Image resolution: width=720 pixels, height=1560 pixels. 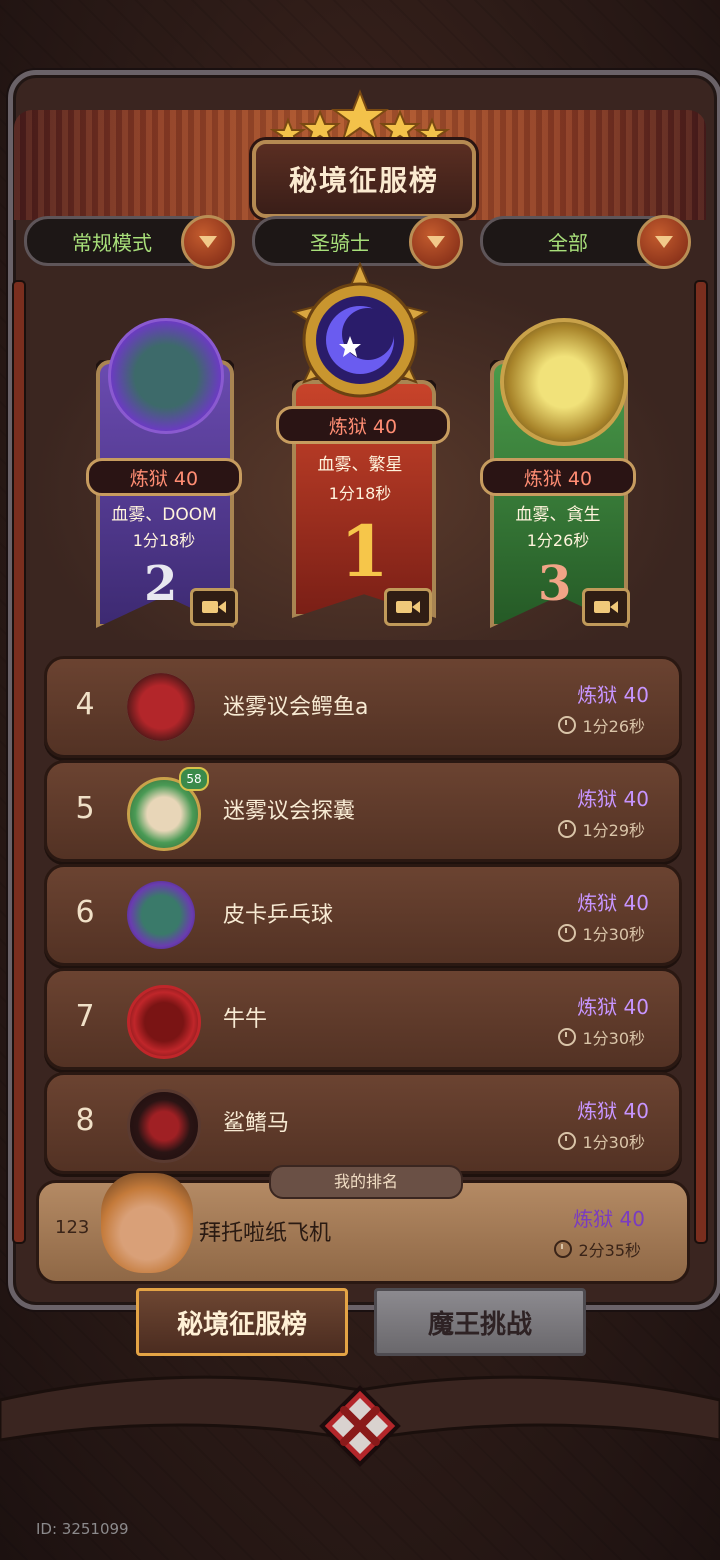 What do you see at coordinates (558, 540) in the screenshot?
I see `time-third: 1分26秒` at bounding box center [558, 540].